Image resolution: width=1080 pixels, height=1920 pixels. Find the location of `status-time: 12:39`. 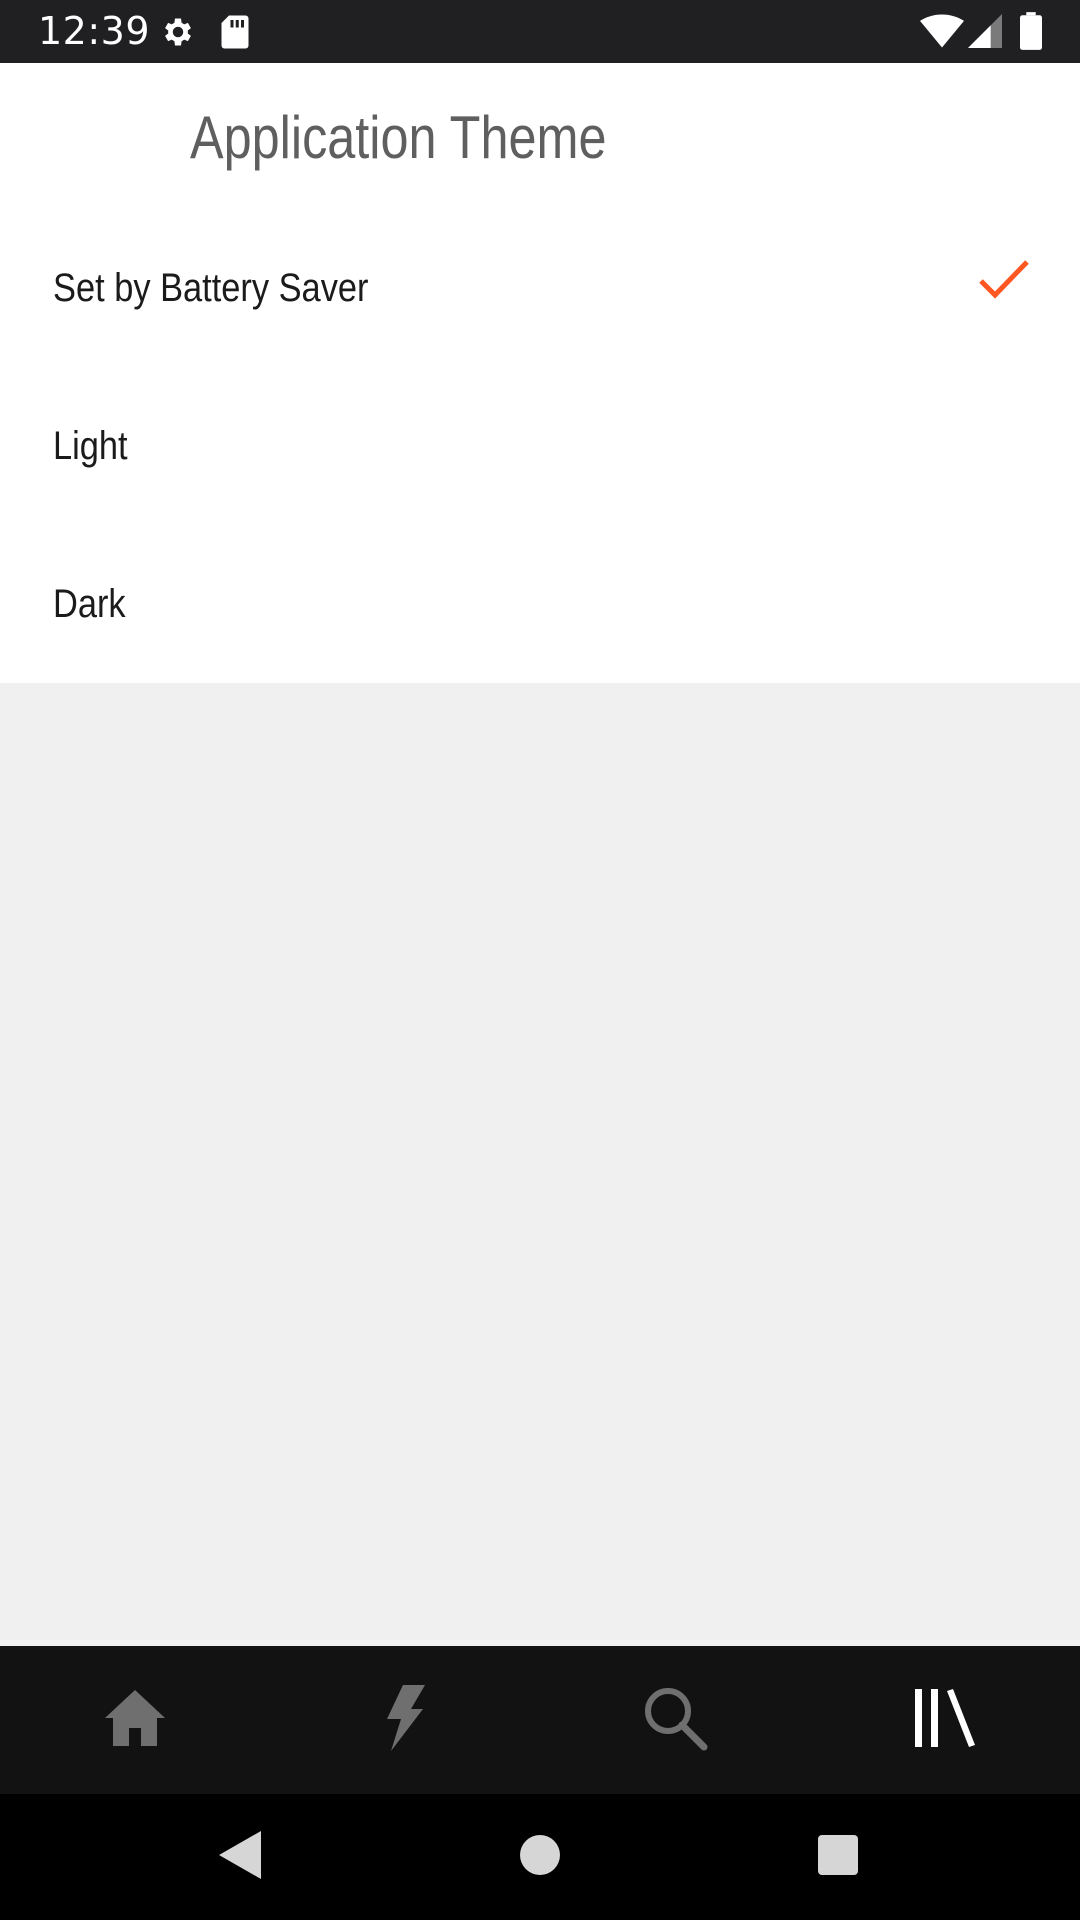

status-time: 12:39 is located at coordinates (94, 31).